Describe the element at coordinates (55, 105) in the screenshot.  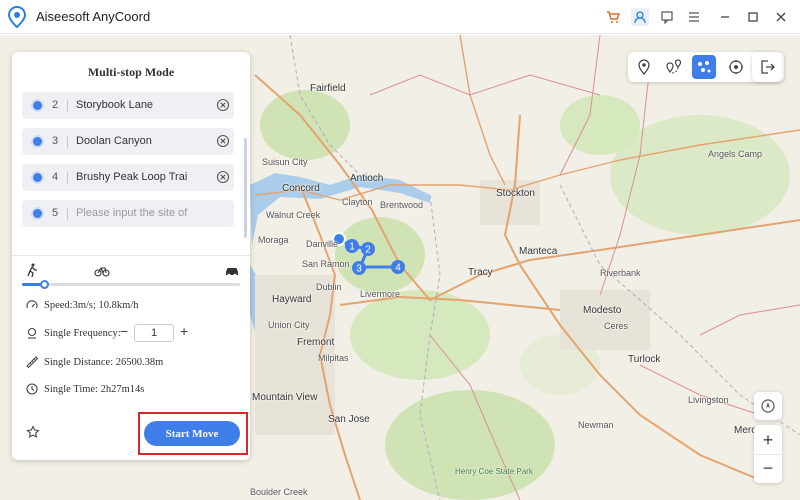
I see `stop-number: 2` at that location.